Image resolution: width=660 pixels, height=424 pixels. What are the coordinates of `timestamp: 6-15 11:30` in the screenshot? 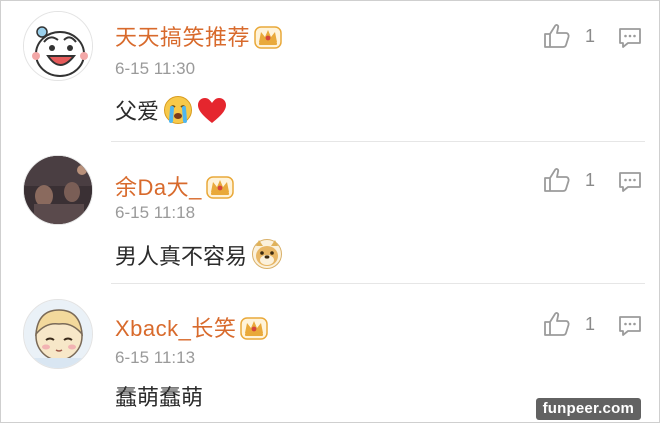 It's located at (155, 68).